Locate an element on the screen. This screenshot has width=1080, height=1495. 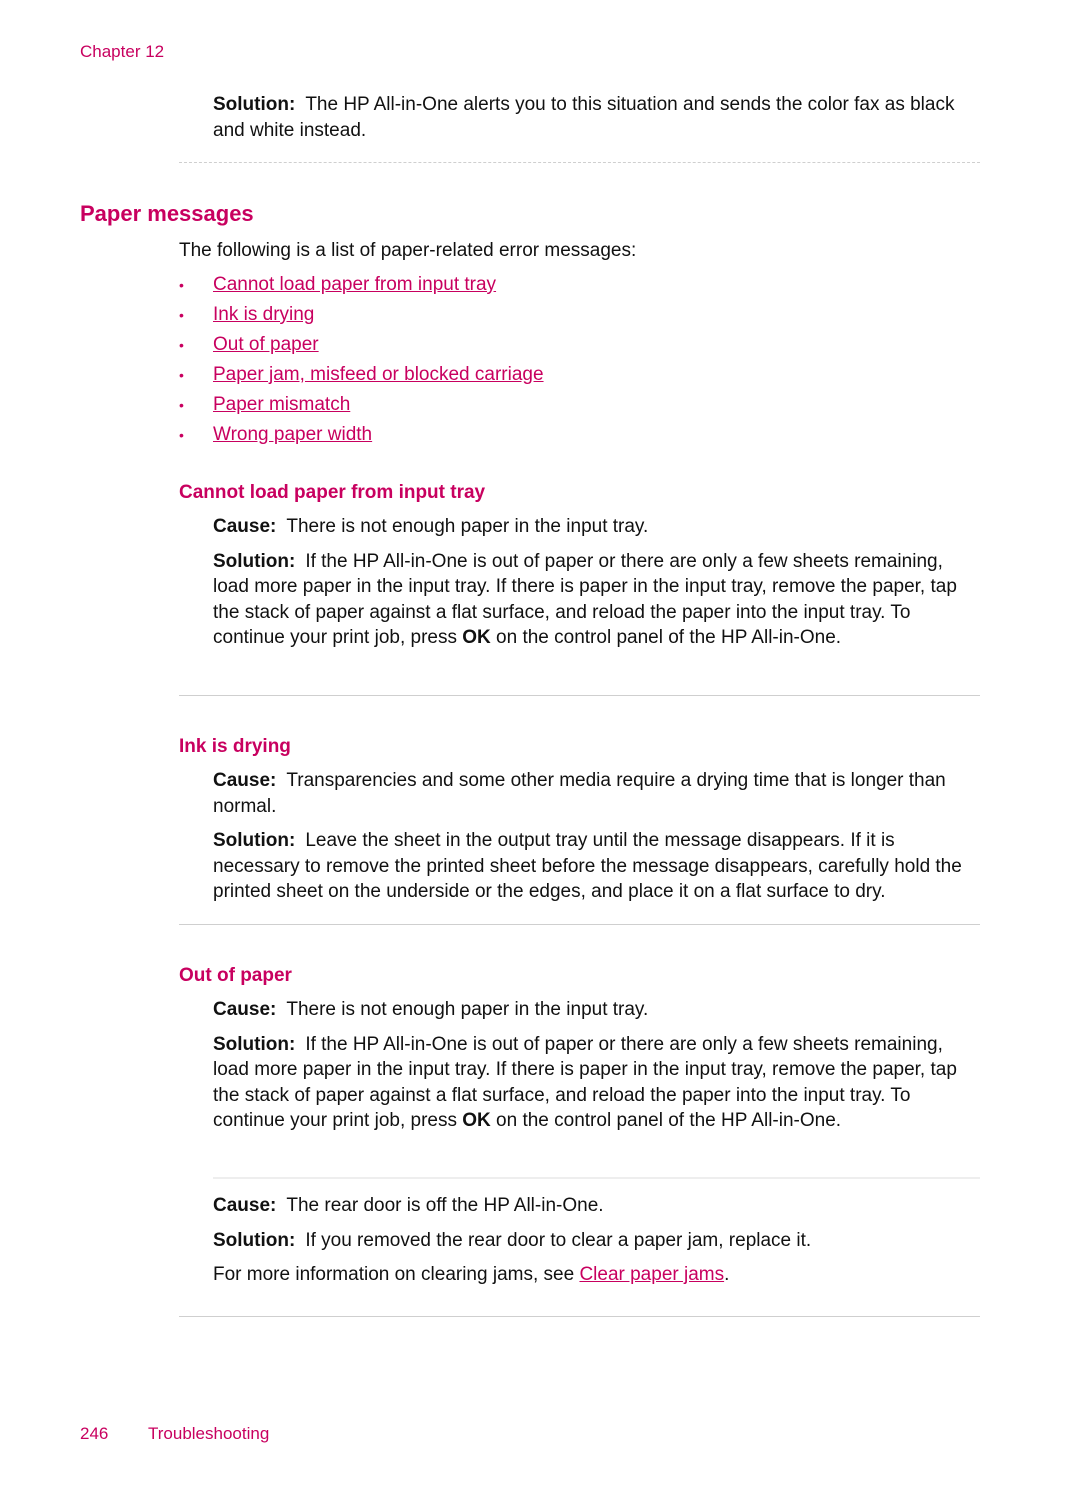
list-item: • Paper jam, misfeed or blocked carriage is located at coordinates (361, 377).